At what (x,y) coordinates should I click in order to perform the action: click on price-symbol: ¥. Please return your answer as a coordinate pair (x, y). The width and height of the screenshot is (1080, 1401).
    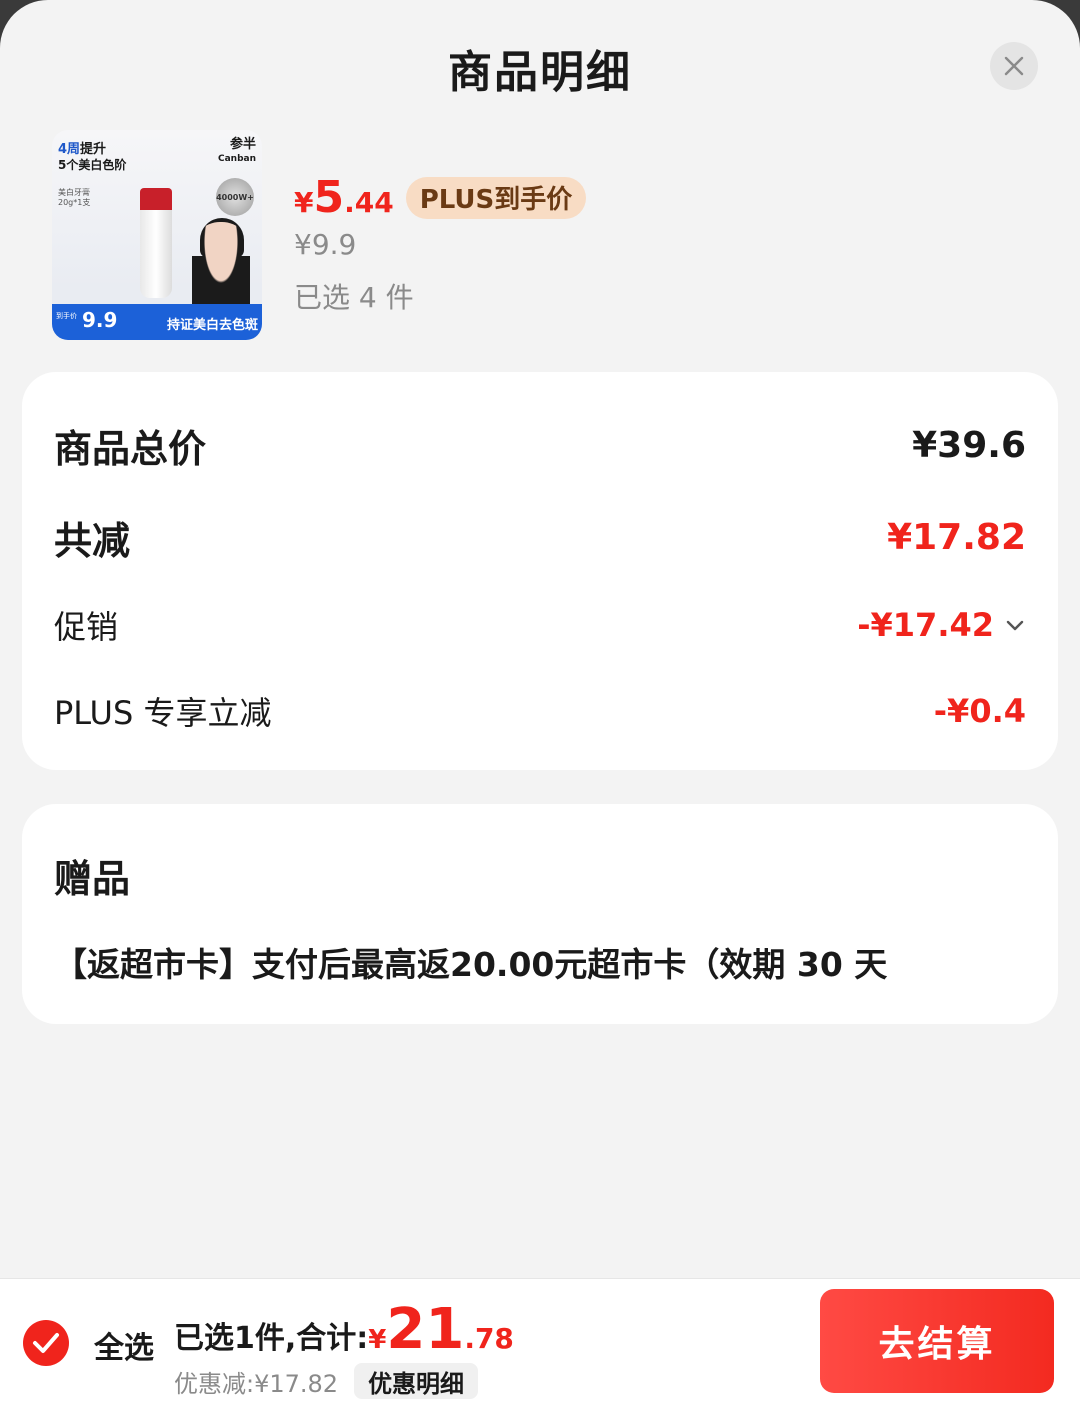
    Looking at the image, I should click on (304, 202).